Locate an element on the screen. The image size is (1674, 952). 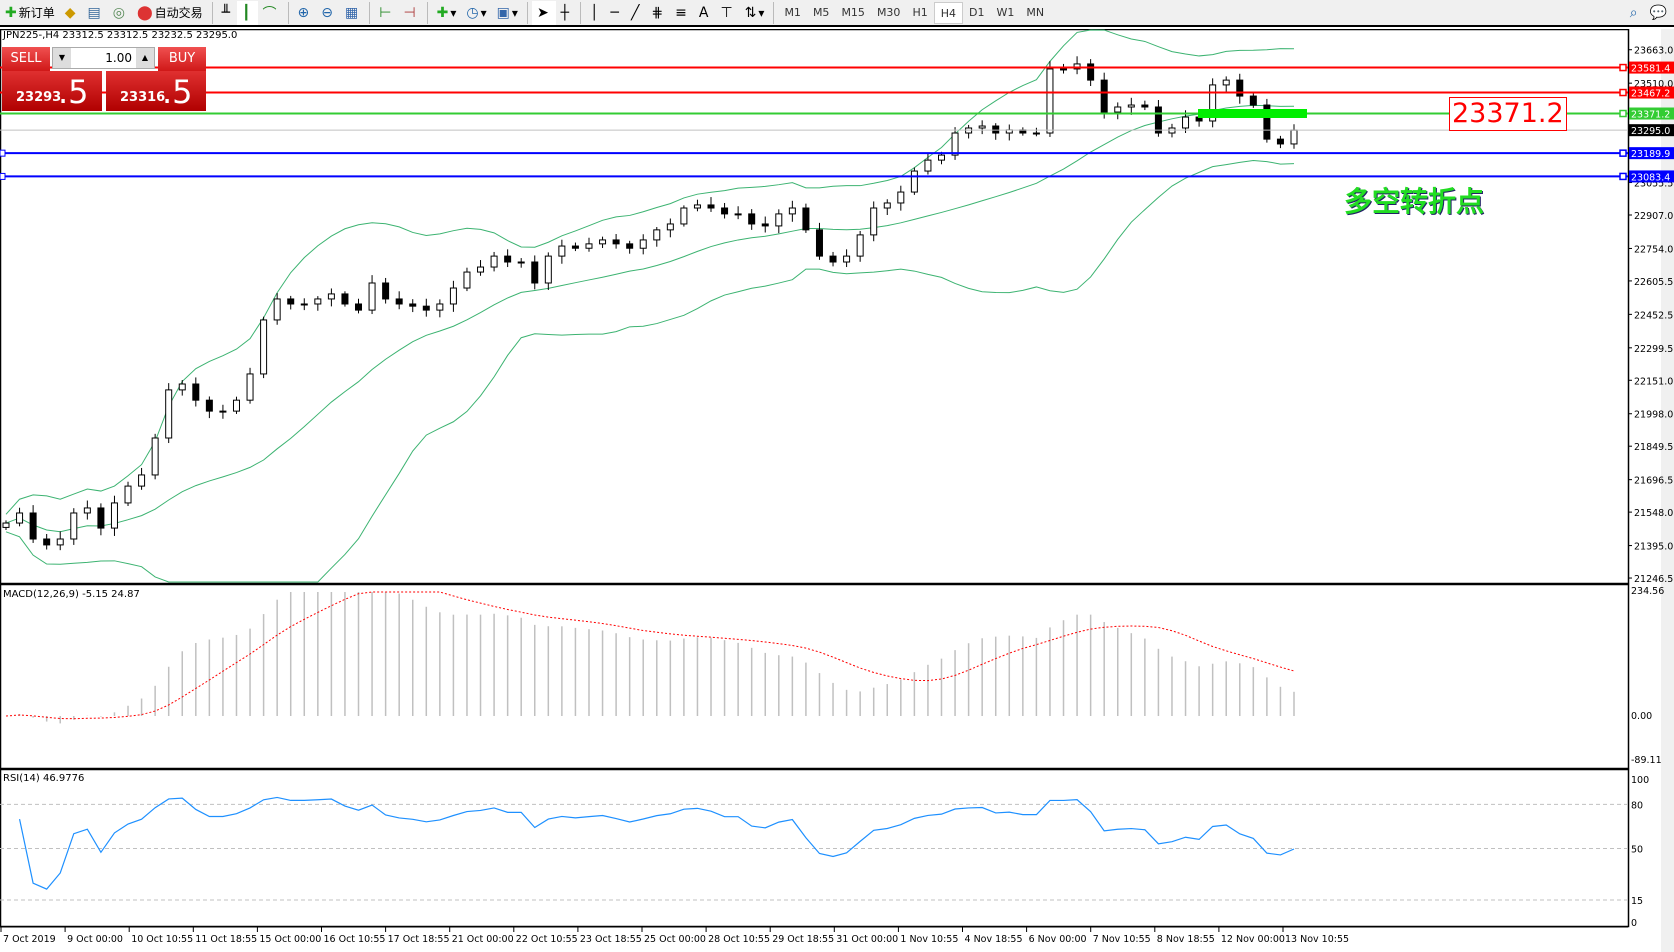
chat-button: 💬 is located at coordinates (1659, 13).